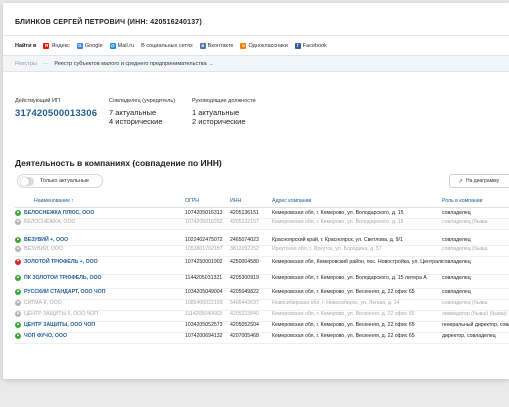 Image resolution: width=509 pixels, height=407 pixels. I want to click on company-name-link: ЦЕНТР ЗАЩИТЫ 5, ООО ЧОП, so click(61, 314).